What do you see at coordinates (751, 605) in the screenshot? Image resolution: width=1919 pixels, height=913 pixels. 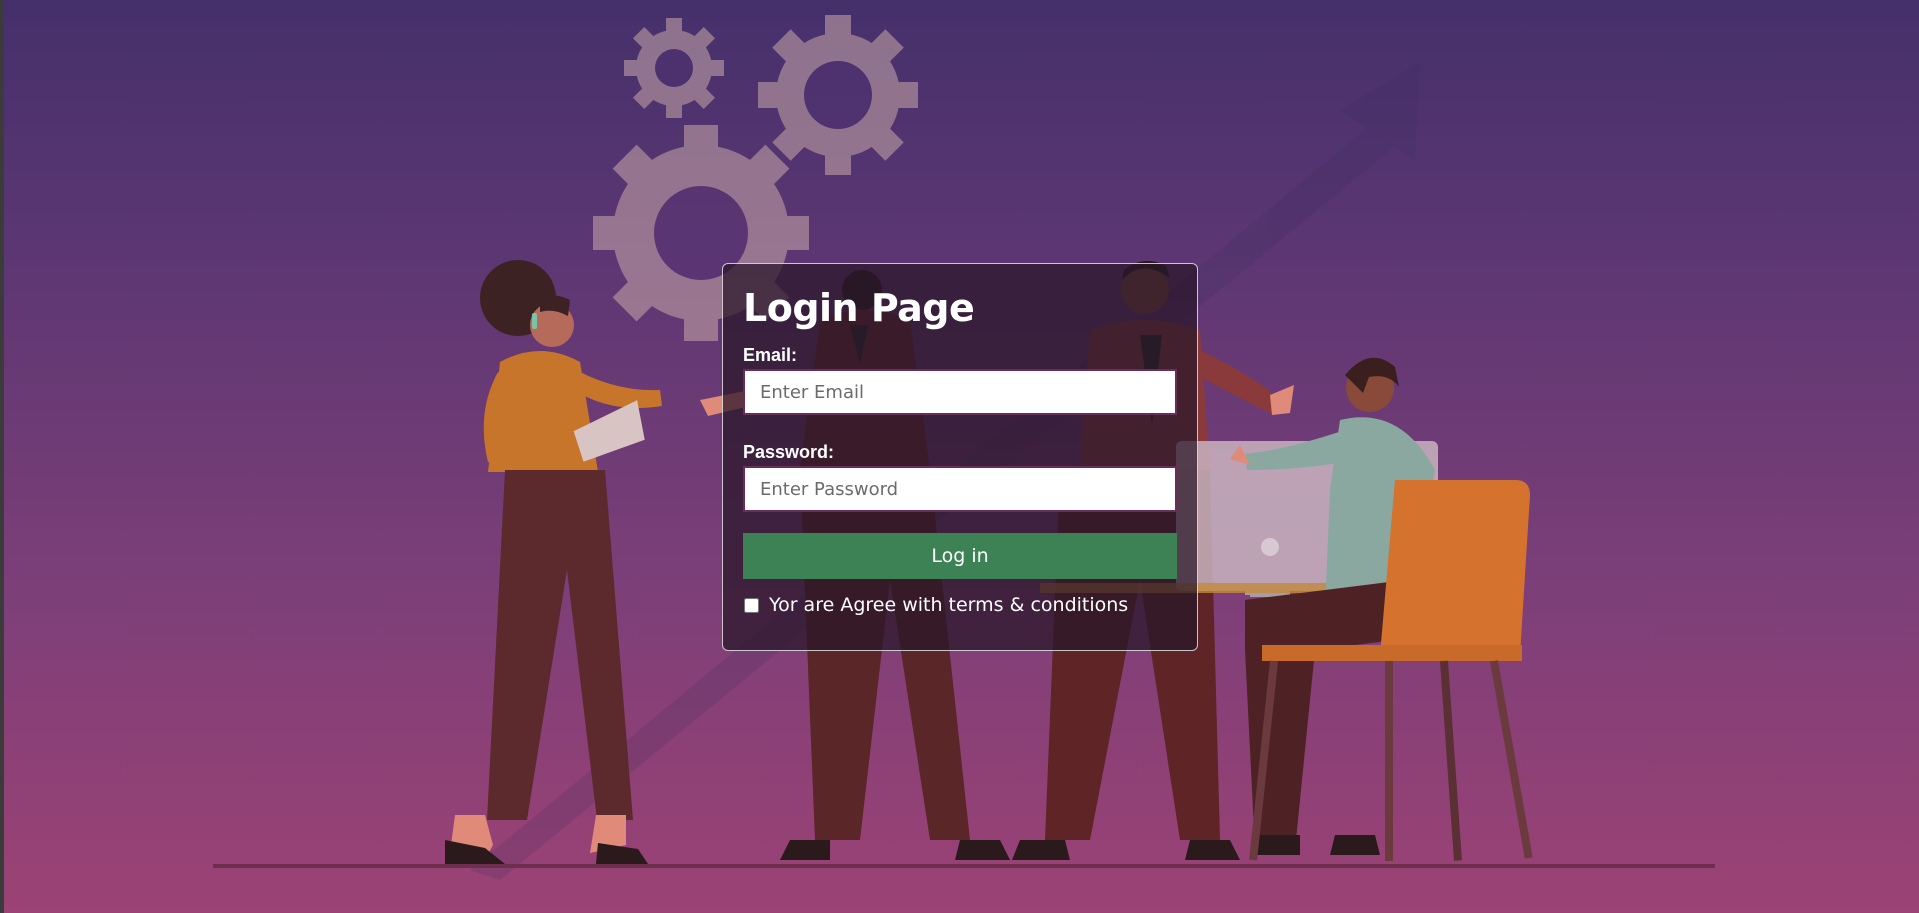 I see `terms-checkbox` at bounding box center [751, 605].